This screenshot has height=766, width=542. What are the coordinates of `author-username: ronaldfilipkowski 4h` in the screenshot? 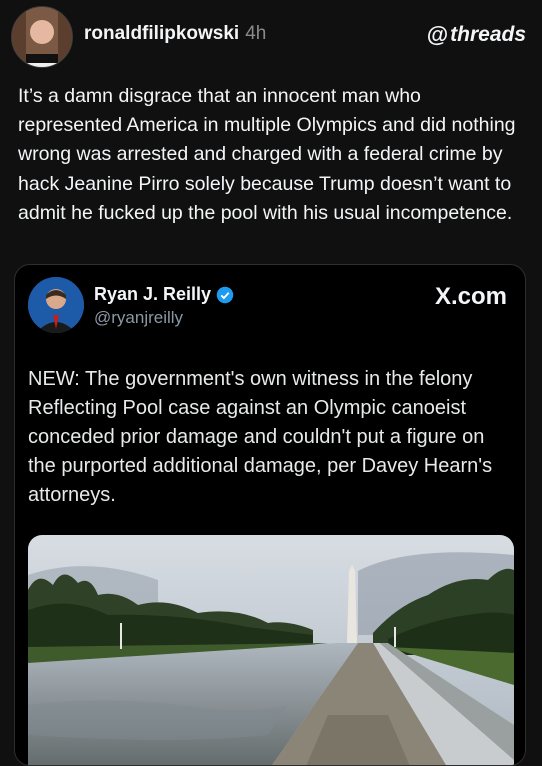 It's located at (175, 34).